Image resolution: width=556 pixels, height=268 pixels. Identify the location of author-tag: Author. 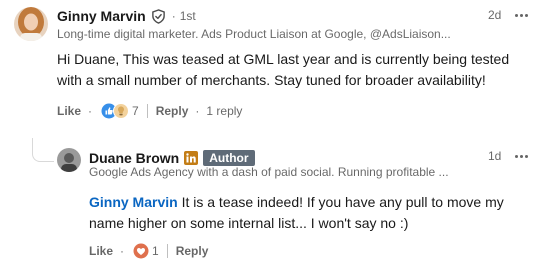
(229, 158).